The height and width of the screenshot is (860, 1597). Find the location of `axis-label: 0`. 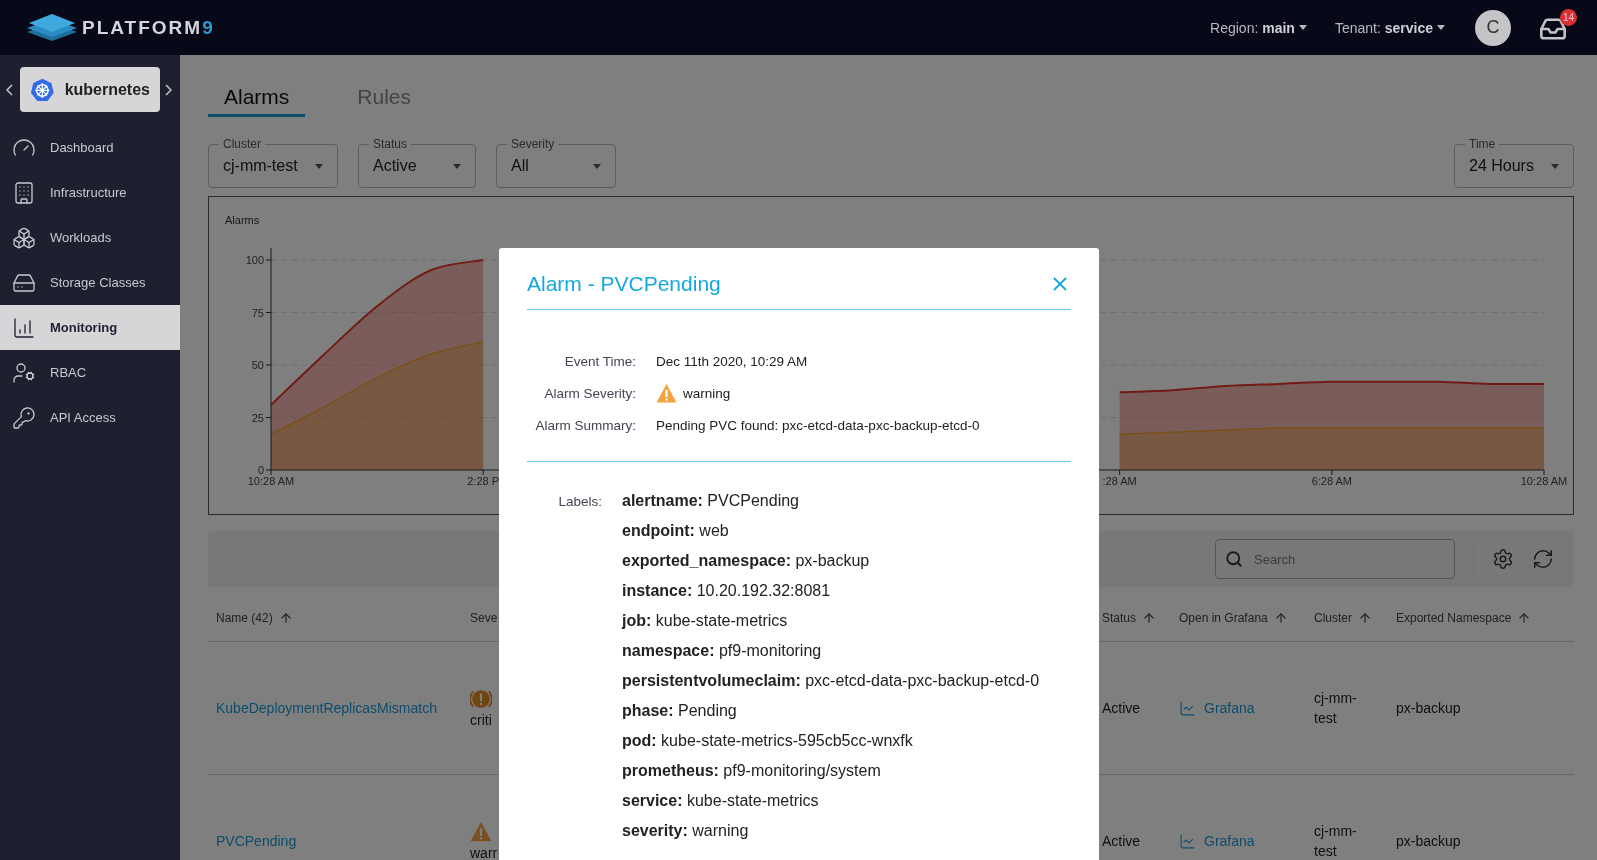

axis-label: 0 is located at coordinates (260, 470).